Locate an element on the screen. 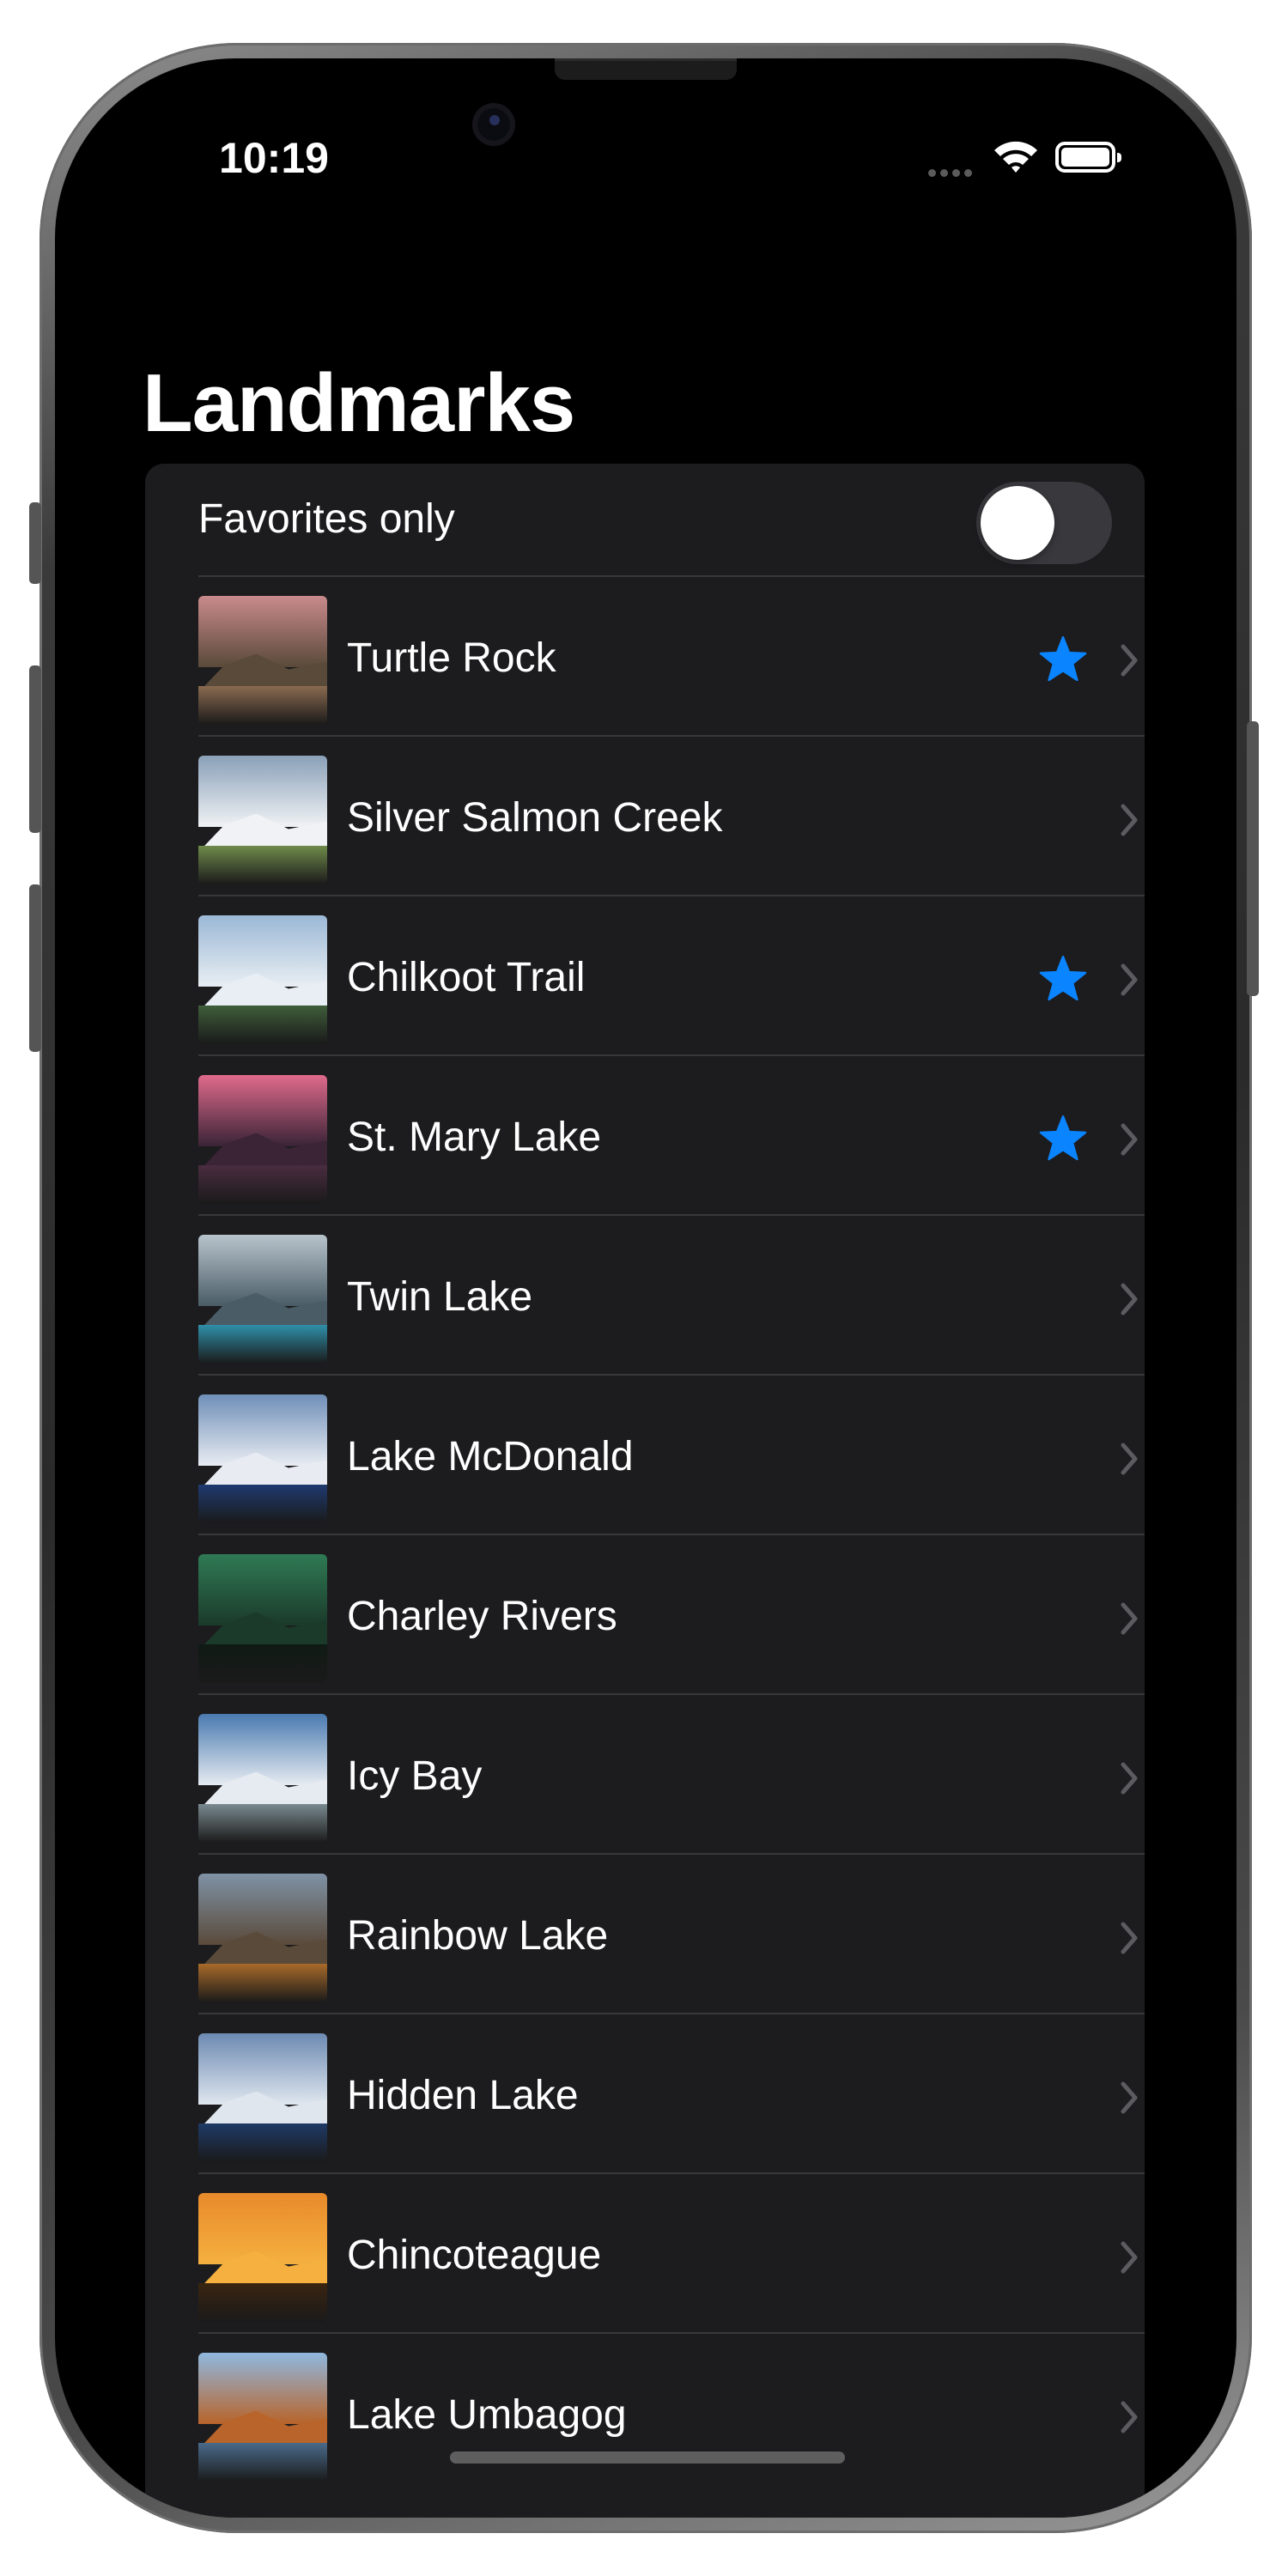 The image size is (1288, 2576). landmark-name: Icy Bay is located at coordinates (415, 1776).